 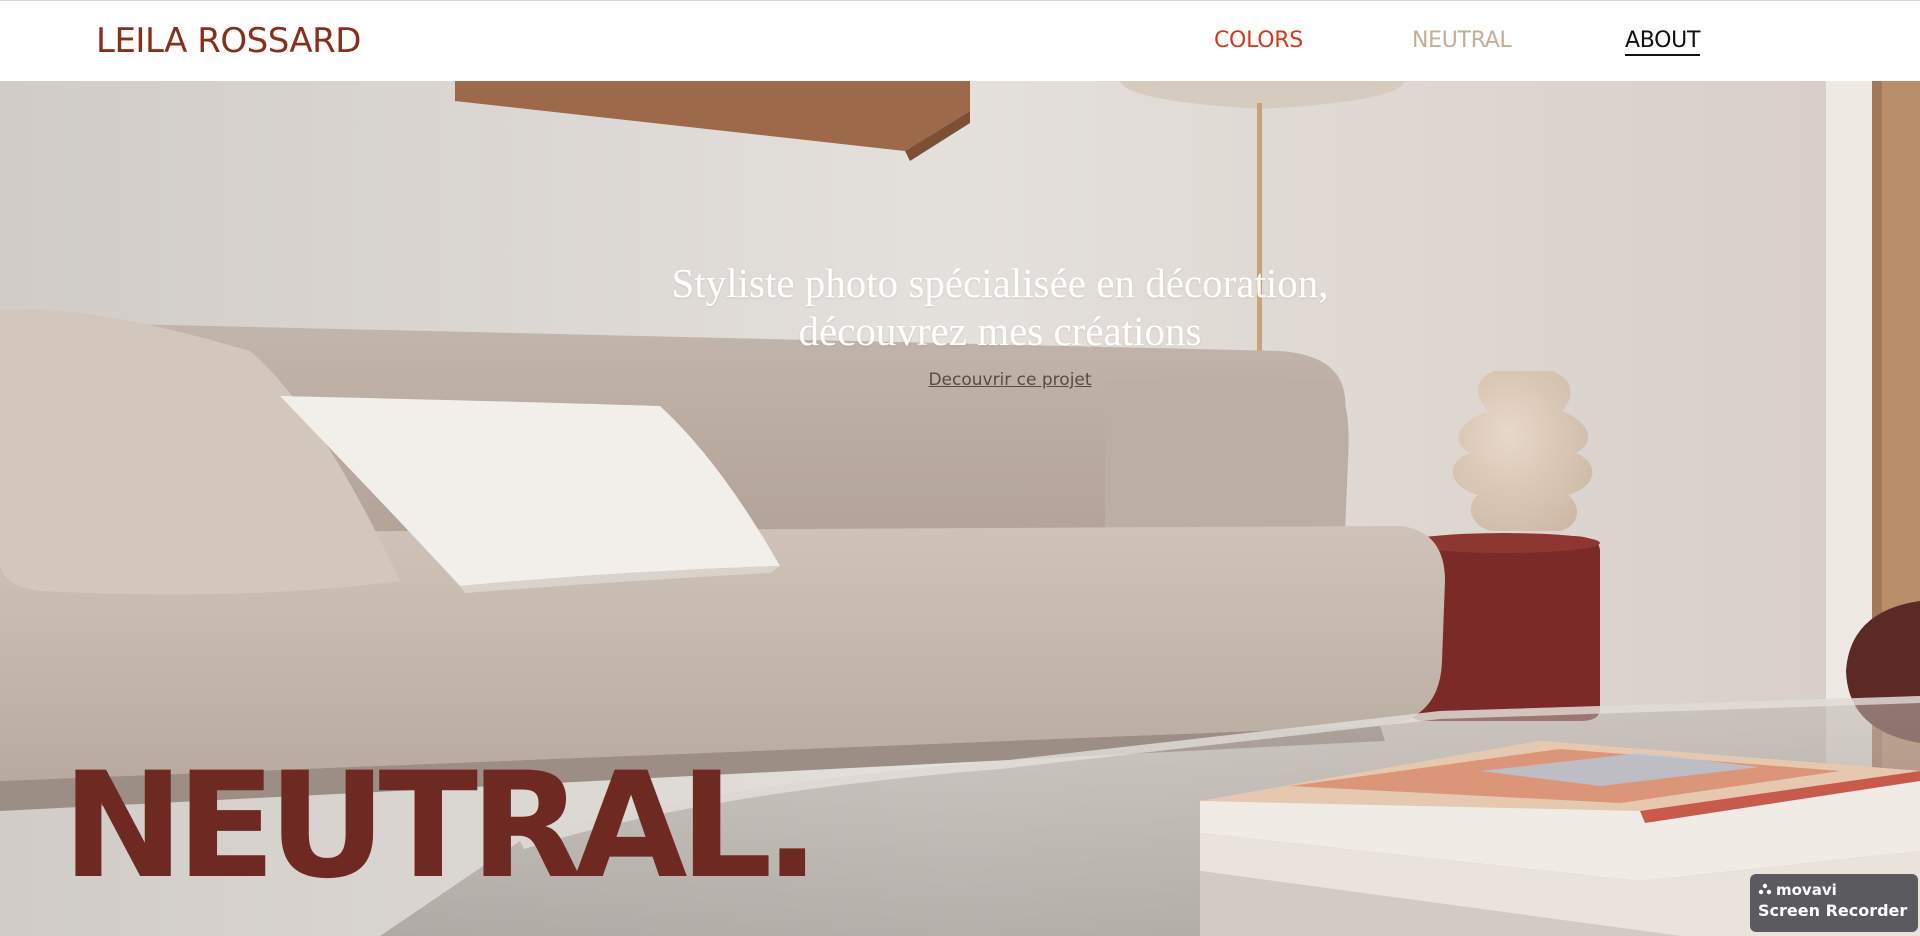 What do you see at coordinates (1662, 42) in the screenshot?
I see `nav-about-link: ABOUT` at bounding box center [1662, 42].